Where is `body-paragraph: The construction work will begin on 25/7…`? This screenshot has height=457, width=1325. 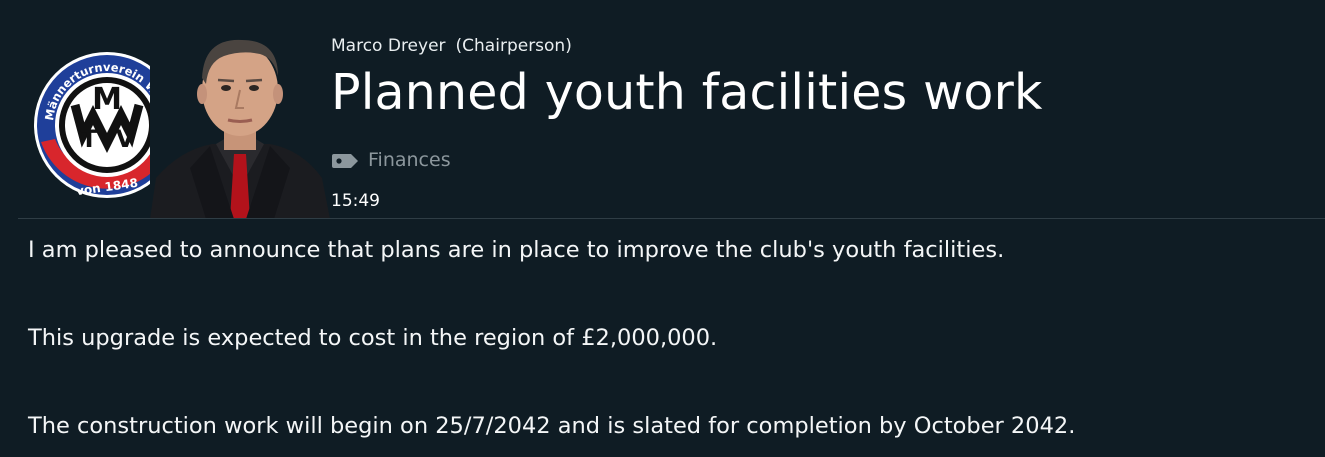 body-paragraph: The construction work will begin on 25/7… is located at coordinates (552, 426).